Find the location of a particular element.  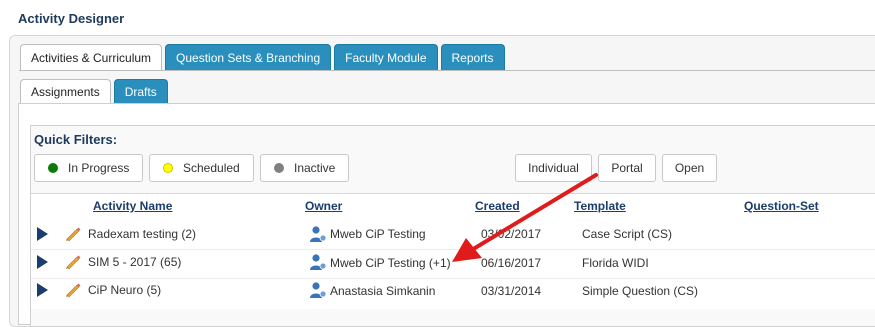

activity-name: CiP Neuro (5) is located at coordinates (124, 290).